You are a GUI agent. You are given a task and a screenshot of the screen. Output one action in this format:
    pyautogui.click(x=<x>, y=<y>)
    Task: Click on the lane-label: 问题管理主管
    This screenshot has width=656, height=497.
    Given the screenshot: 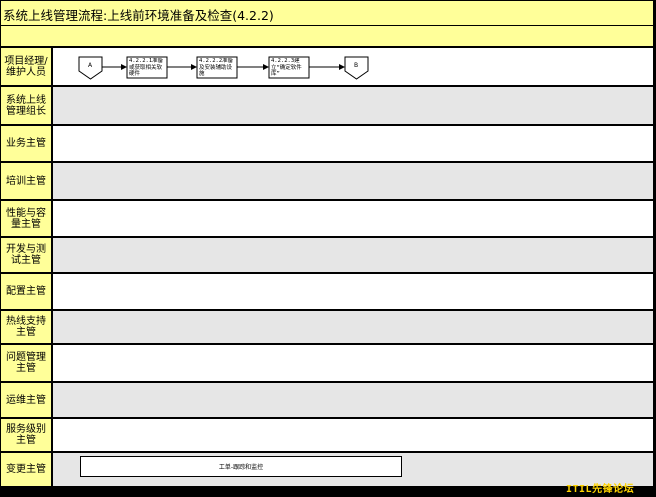 What is the action you would take?
    pyautogui.click(x=26, y=363)
    